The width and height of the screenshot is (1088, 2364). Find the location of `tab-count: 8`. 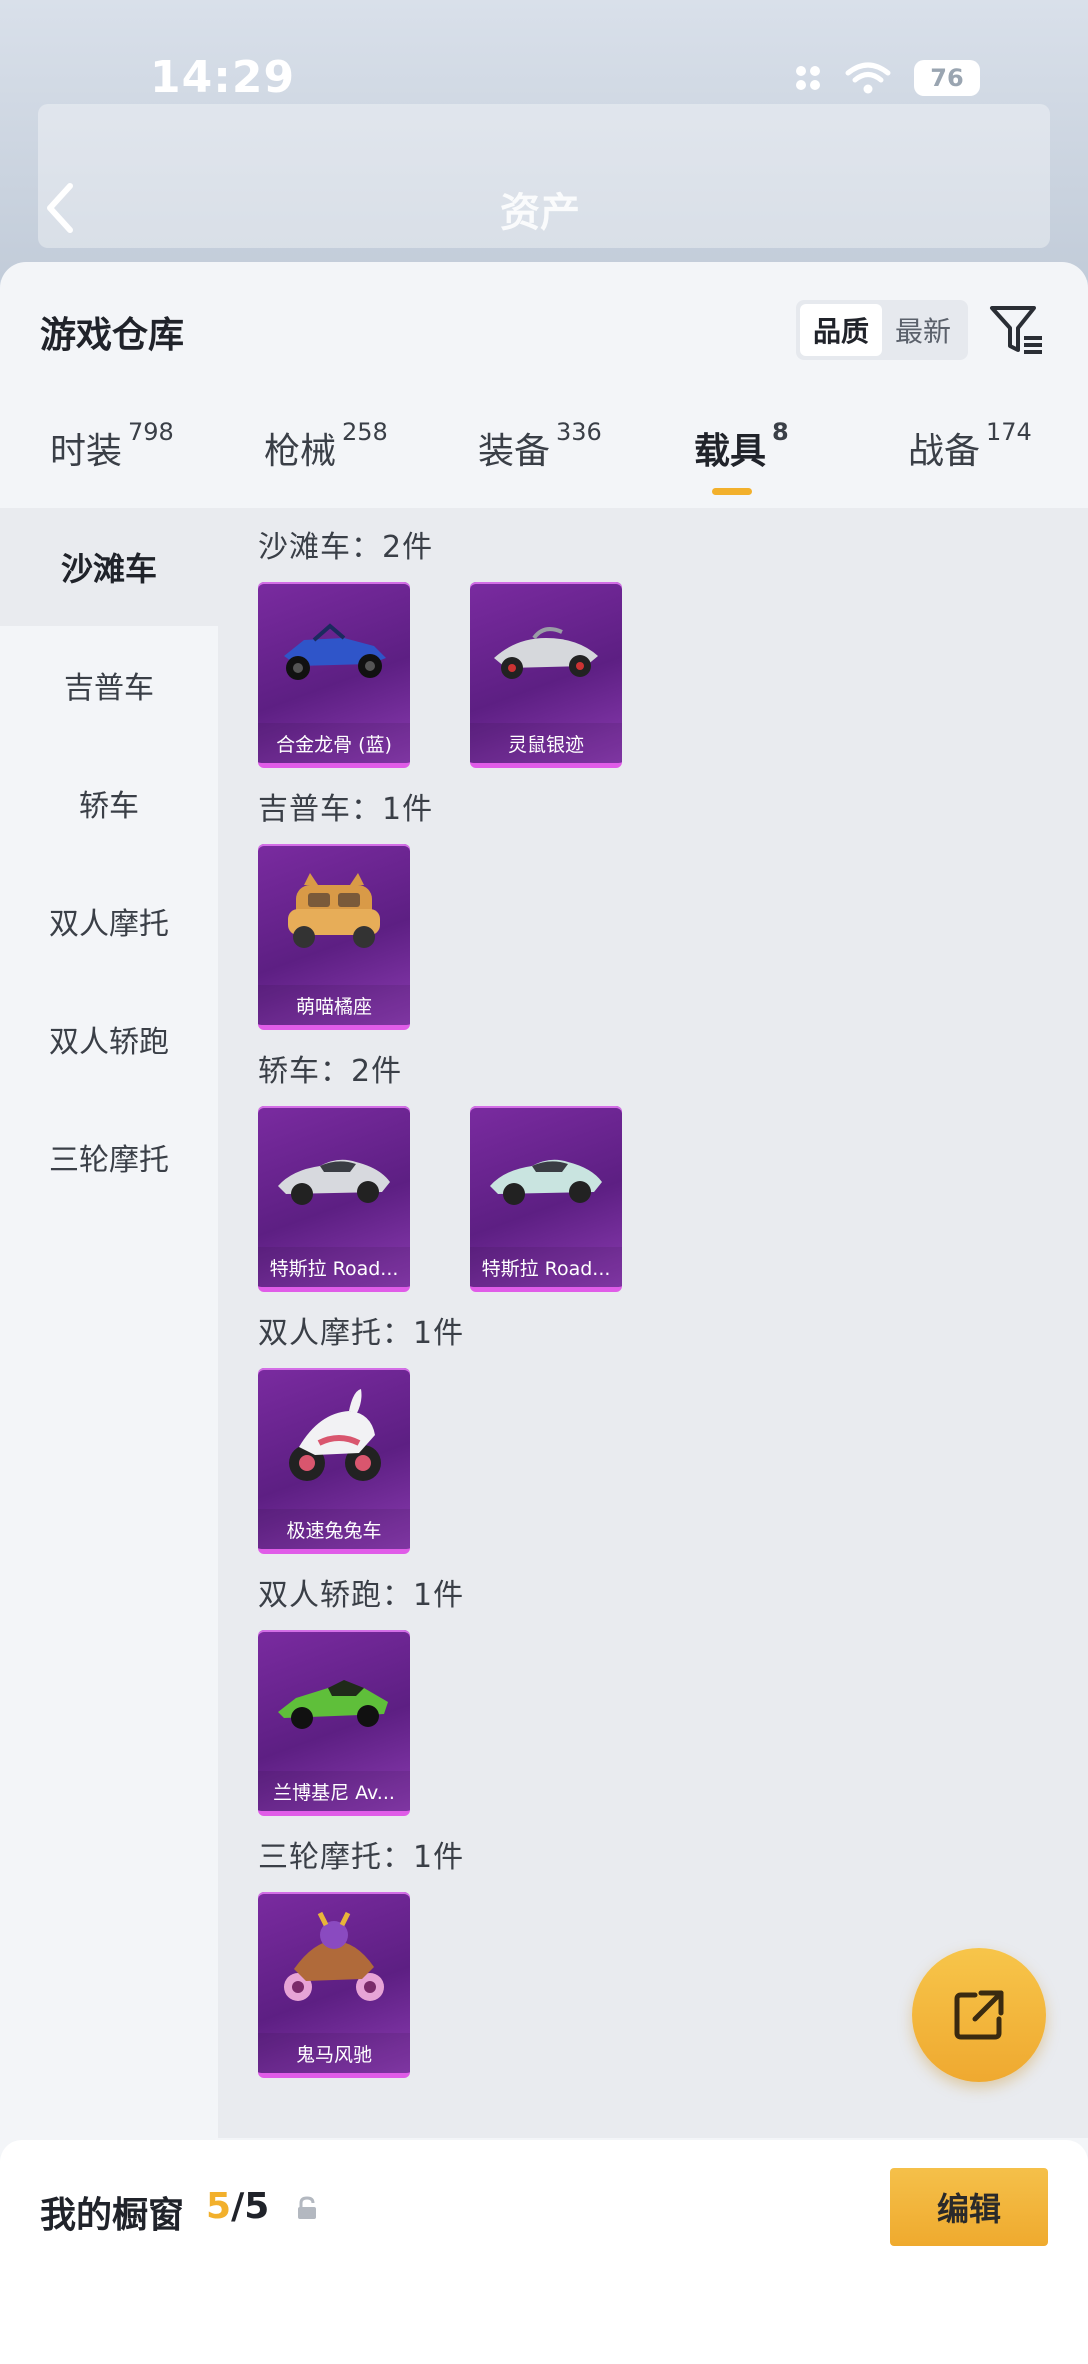

tab-count: 8 is located at coordinates (780, 432).